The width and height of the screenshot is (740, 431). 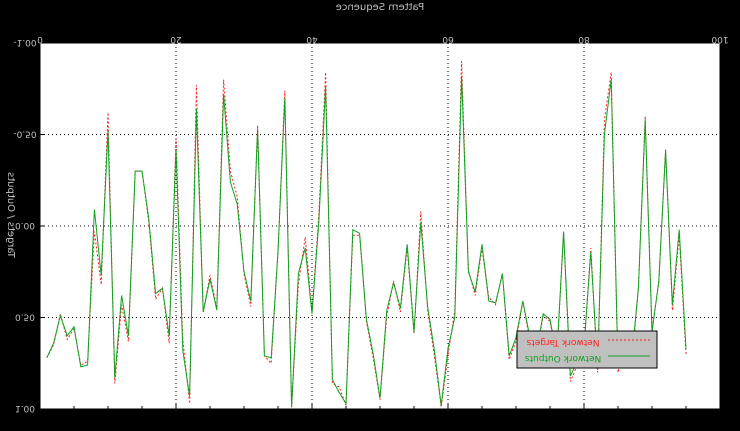 I want to click on x-tick-label: 20, so click(x=176, y=39).